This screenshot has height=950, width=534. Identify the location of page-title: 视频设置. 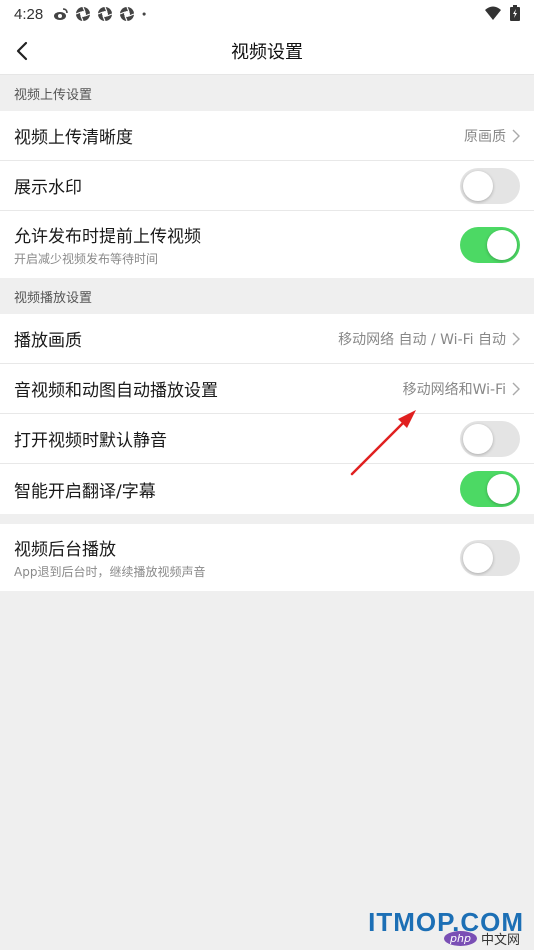
(267, 52).